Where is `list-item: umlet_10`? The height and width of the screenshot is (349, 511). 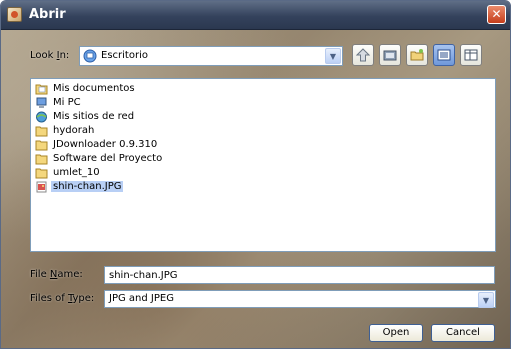
list-item: umlet_10 is located at coordinates (68, 172).